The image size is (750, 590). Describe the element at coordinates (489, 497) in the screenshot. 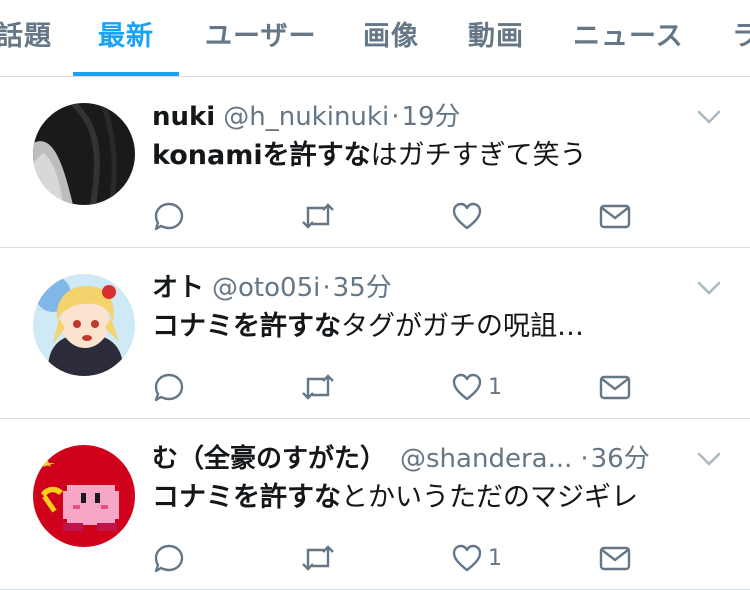

I see `tweet-text-rest: とかいうただのマジギレ` at that location.